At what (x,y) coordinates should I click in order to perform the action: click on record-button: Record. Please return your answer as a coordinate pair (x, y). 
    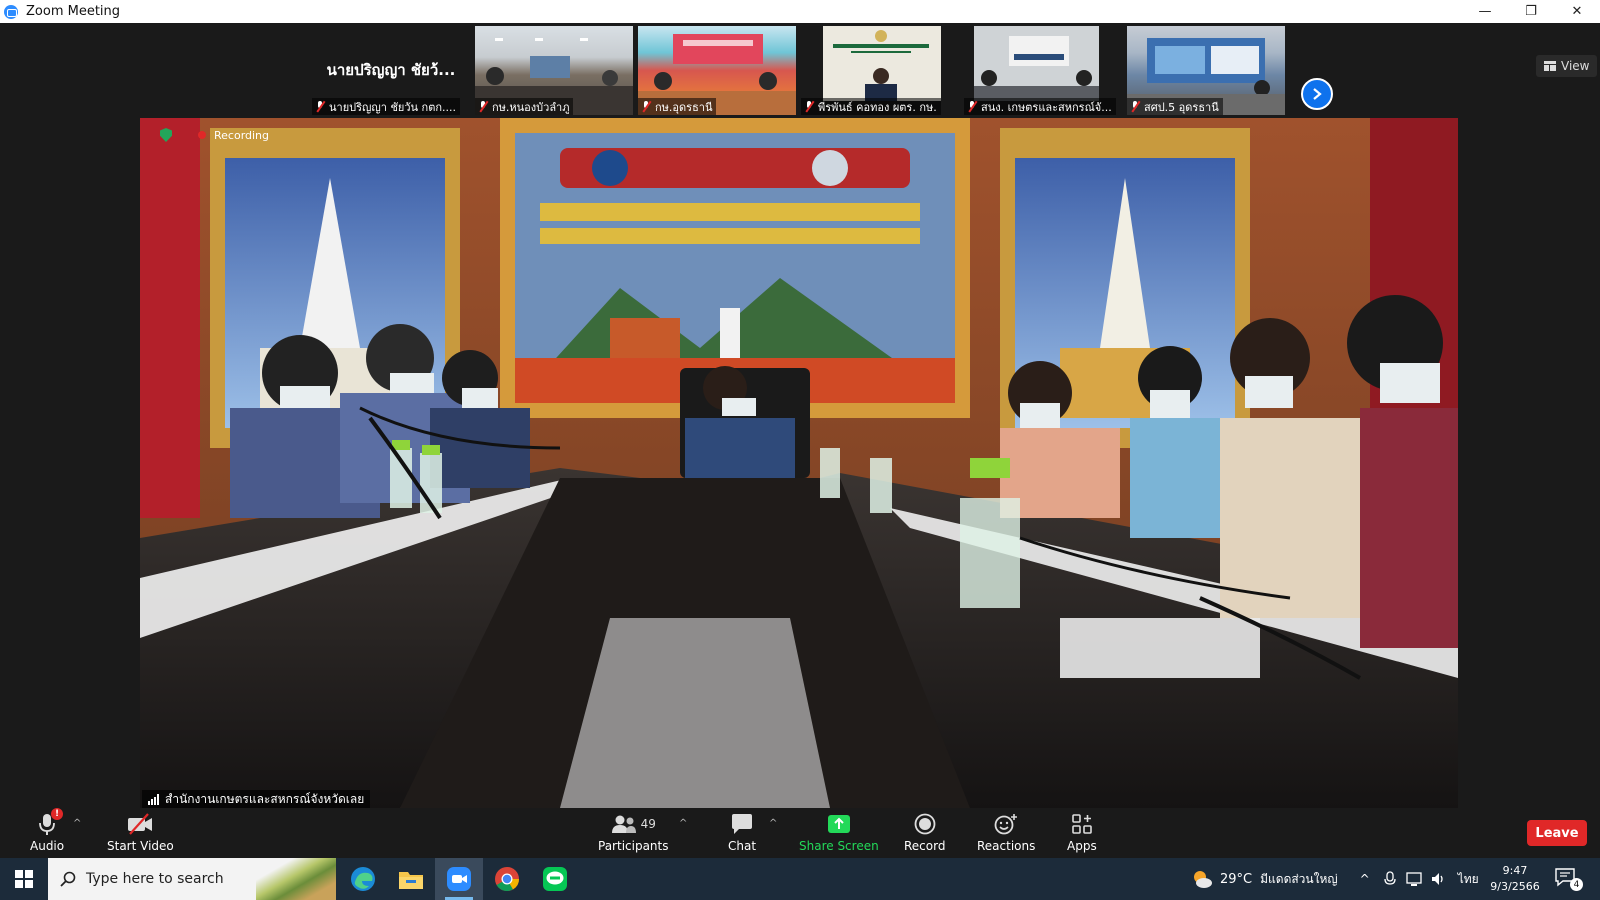
    Looking at the image, I should click on (924, 832).